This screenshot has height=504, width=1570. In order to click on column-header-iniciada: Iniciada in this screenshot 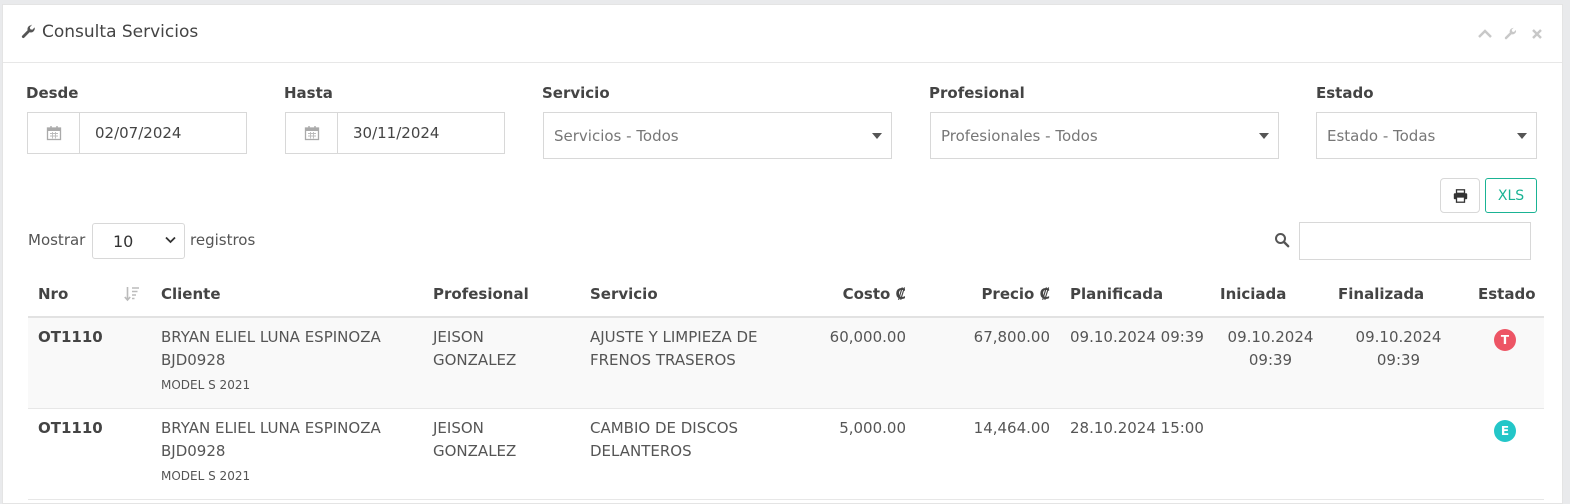, I will do `click(1253, 294)`.